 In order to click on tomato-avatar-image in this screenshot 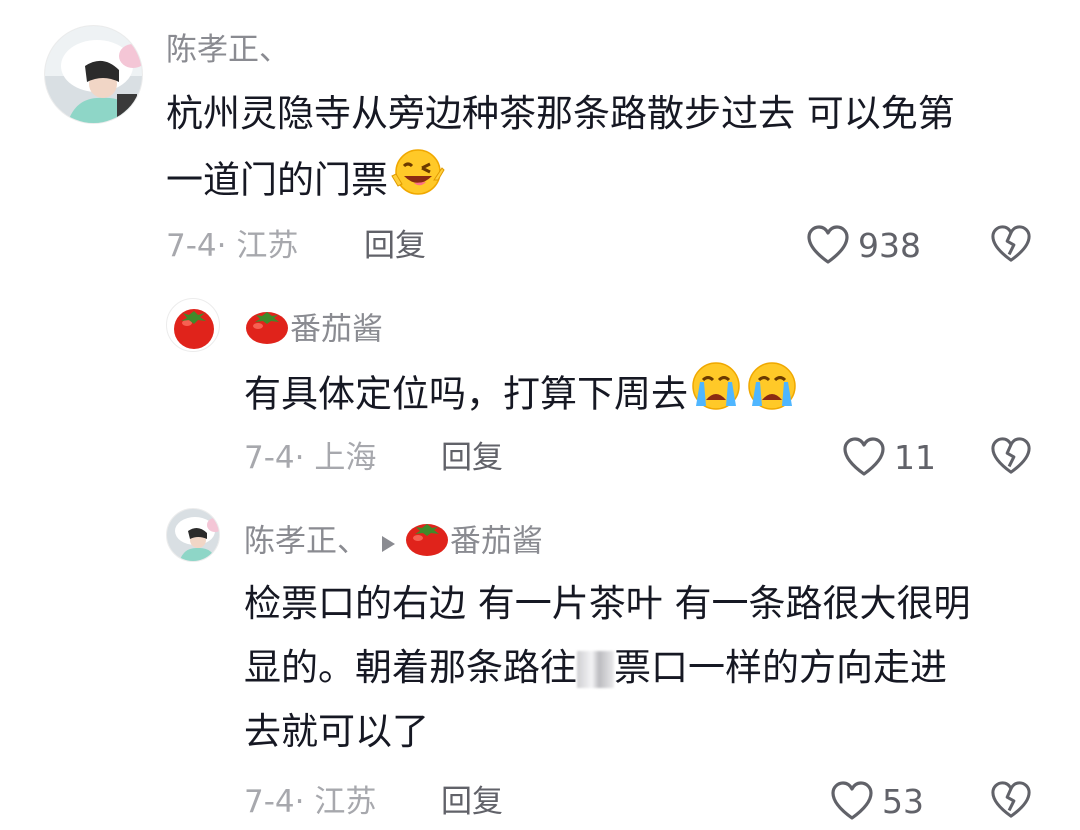, I will do `click(194, 329)`.